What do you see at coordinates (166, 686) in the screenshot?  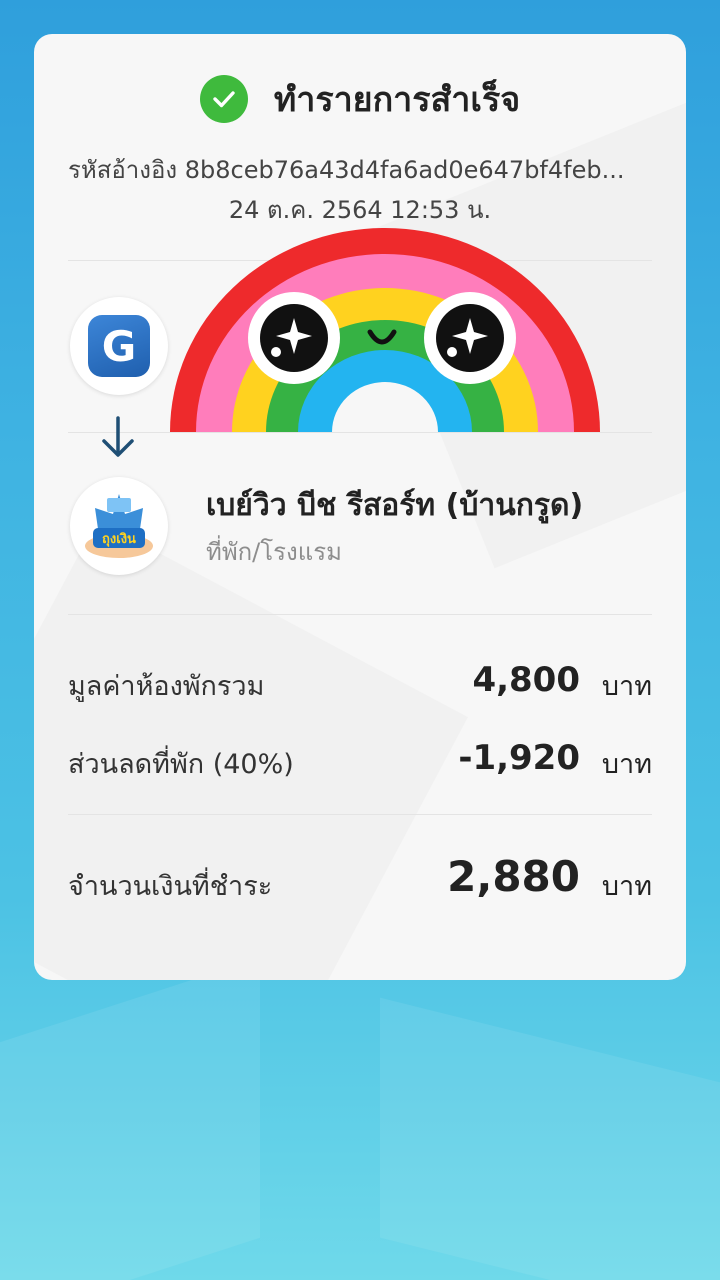 I see `room-total-label: มูลค่าห้องพักรวม` at bounding box center [166, 686].